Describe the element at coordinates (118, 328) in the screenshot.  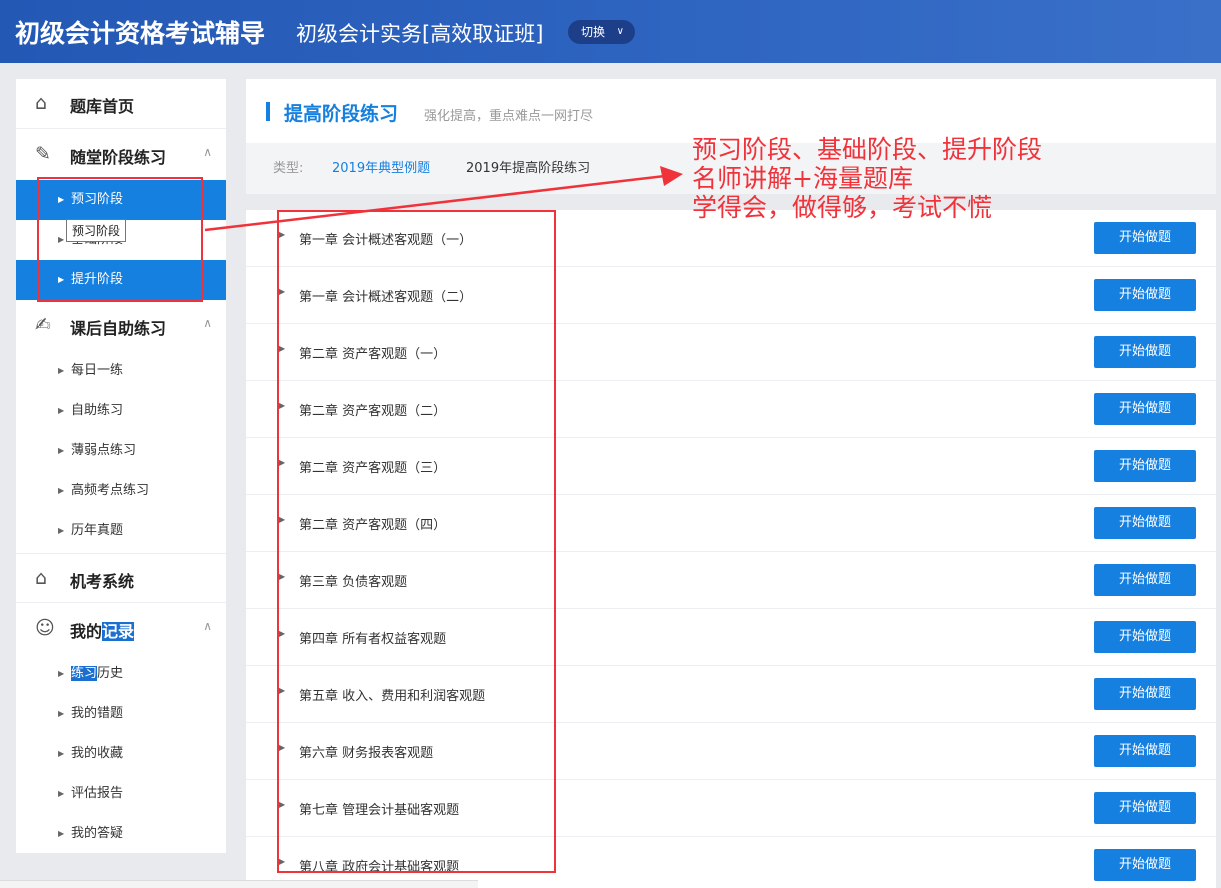
I see `sidebar-label: 课后自助练习` at that location.